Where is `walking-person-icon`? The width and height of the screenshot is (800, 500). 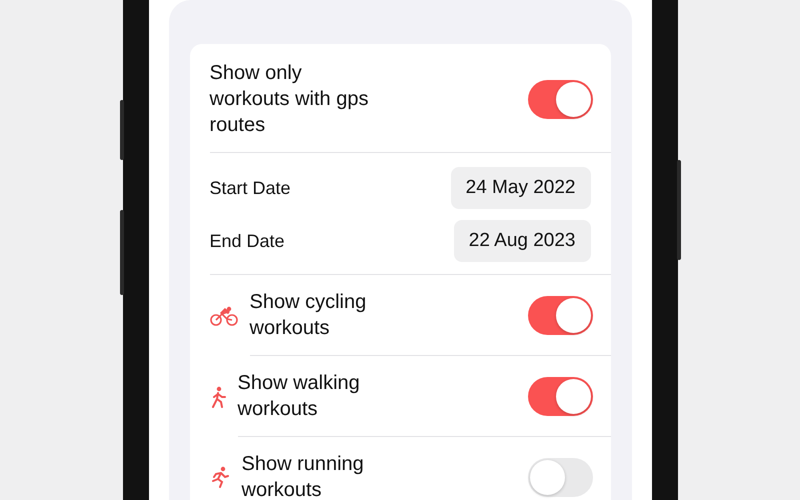 walking-person-icon is located at coordinates (218, 397).